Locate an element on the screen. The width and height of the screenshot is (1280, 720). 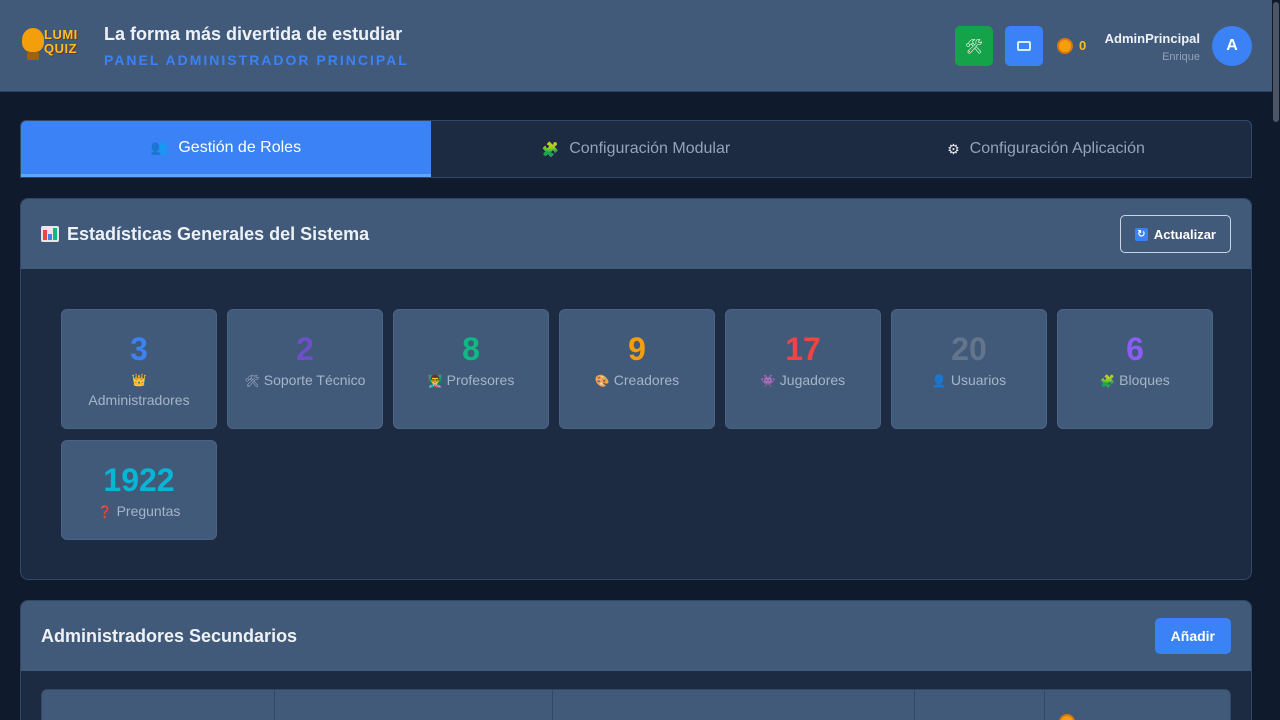
stat-label: 🧩 Bloques is located at coordinates (1135, 380).